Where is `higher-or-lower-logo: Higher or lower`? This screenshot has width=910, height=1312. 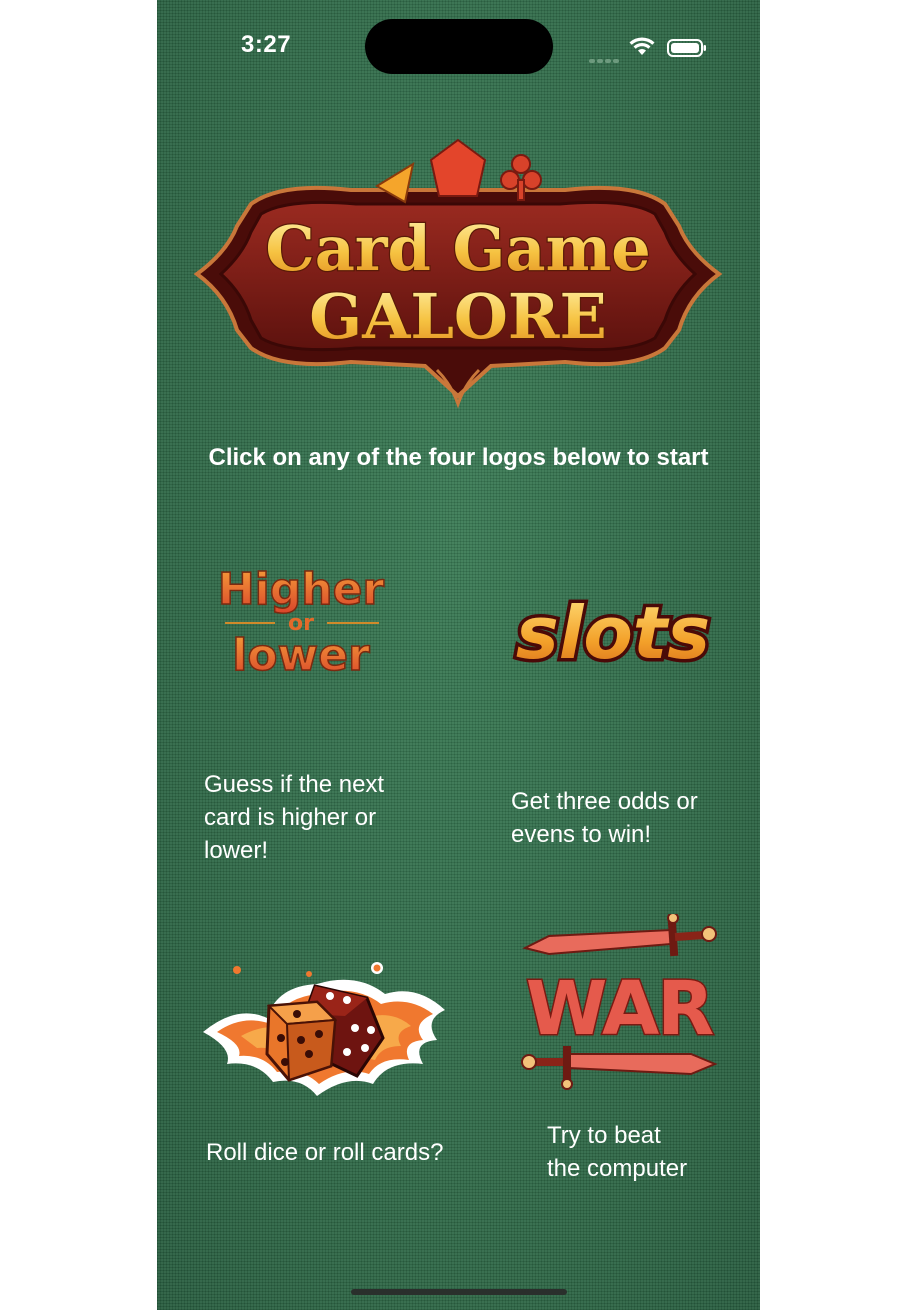 higher-or-lower-logo: Higher or lower is located at coordinates (301, 622).